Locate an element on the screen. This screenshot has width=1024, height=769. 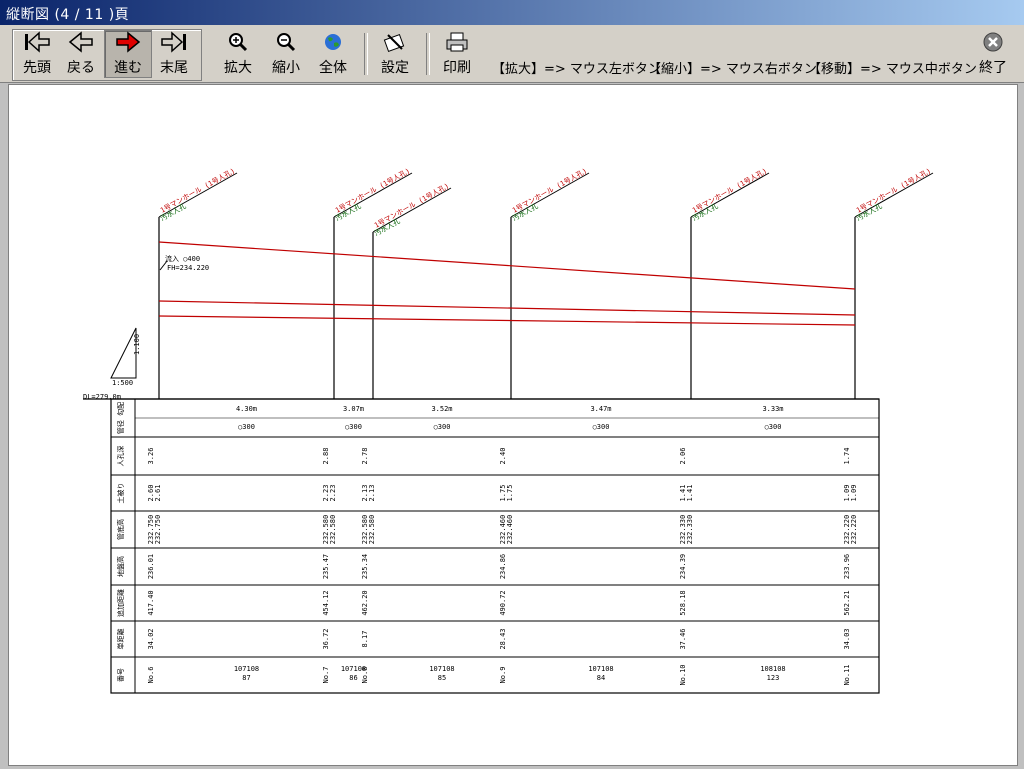
pipe-bottom-line is located at coordinates (507, 320).